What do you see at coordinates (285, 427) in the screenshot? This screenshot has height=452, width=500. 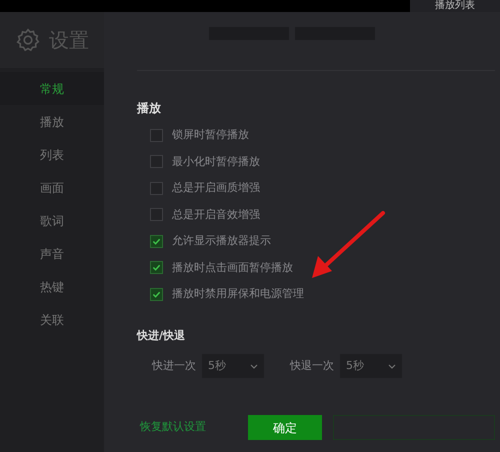 I see `ok-button: 确定` at bounding box center [285, 427].